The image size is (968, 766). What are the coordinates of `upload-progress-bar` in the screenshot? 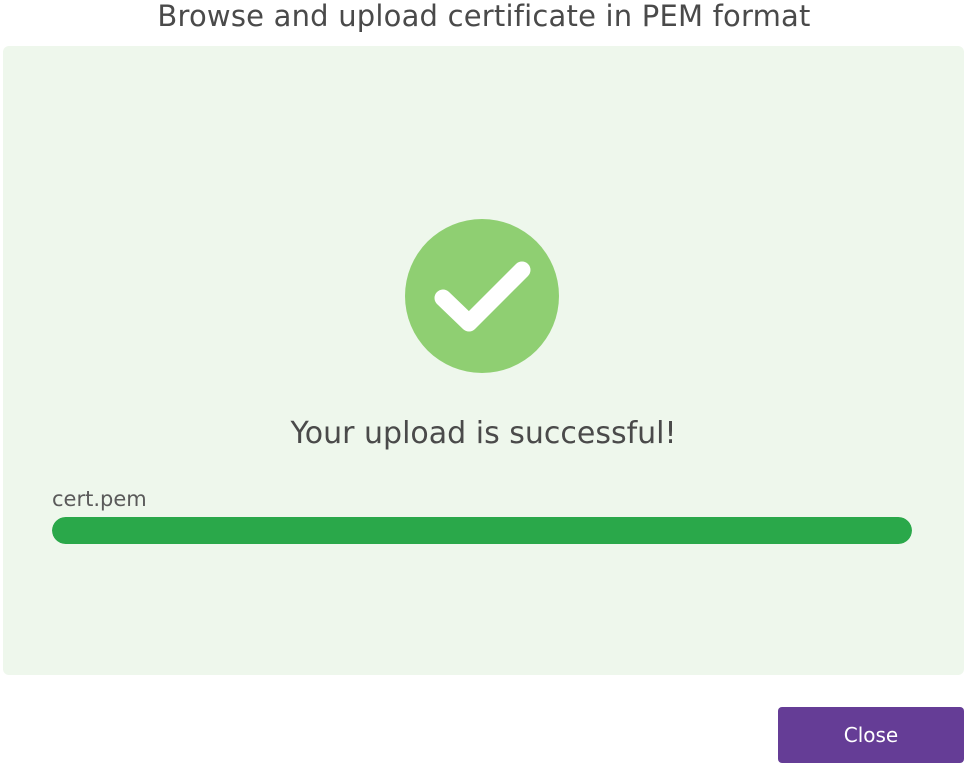 It's located at (482, 530).